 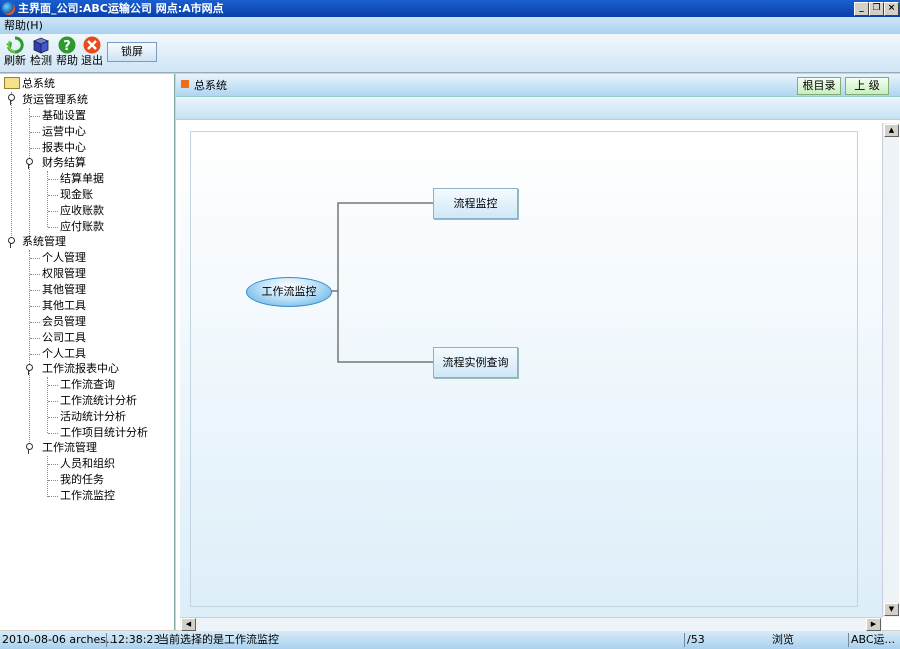 What do you see at coordinates (82, 179) in the screenshot?
I see `tree-item-settle-docs: 结算单据` at bounding box center [82, 179].